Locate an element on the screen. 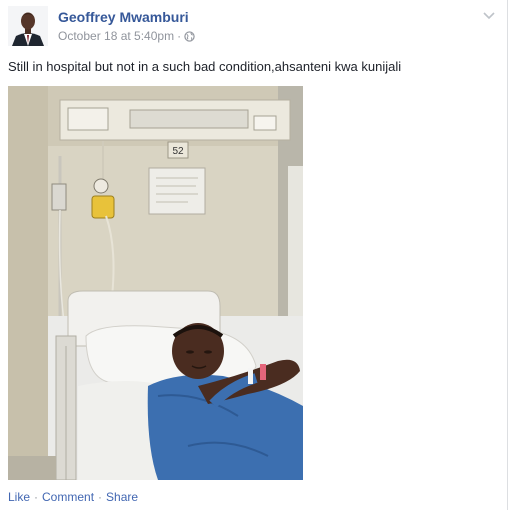  author-name-link: Geoffrey Mwamburi is located at coordinates (123, 17).